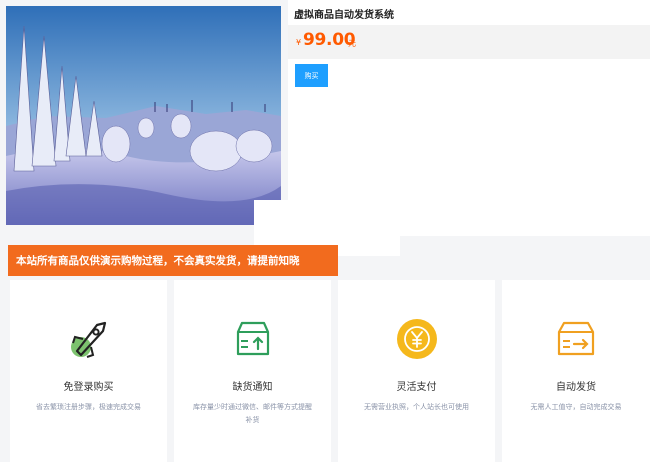 Image resolution: width=650 pixels, height=462 pixels. I want to click on notice-banner: 本站所有商品仅供演示购物过程，不会真实发货，请提前知晓, so click(173, 260).